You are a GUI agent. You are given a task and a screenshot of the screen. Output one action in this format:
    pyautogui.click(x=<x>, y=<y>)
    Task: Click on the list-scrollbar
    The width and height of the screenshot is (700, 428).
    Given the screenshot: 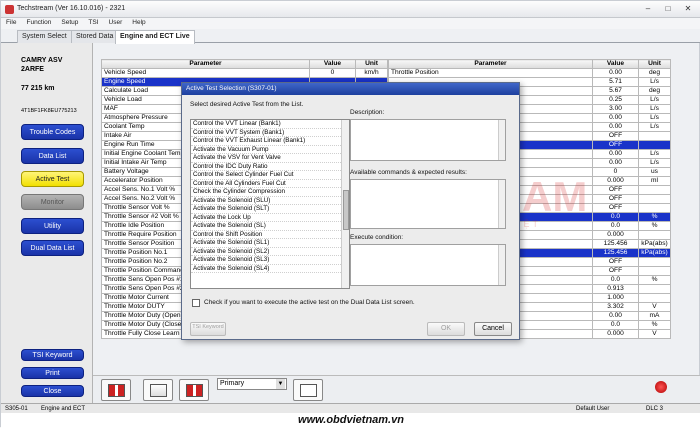 What is the action you would take?
    pyautogui.click(x=345, y=204)
    